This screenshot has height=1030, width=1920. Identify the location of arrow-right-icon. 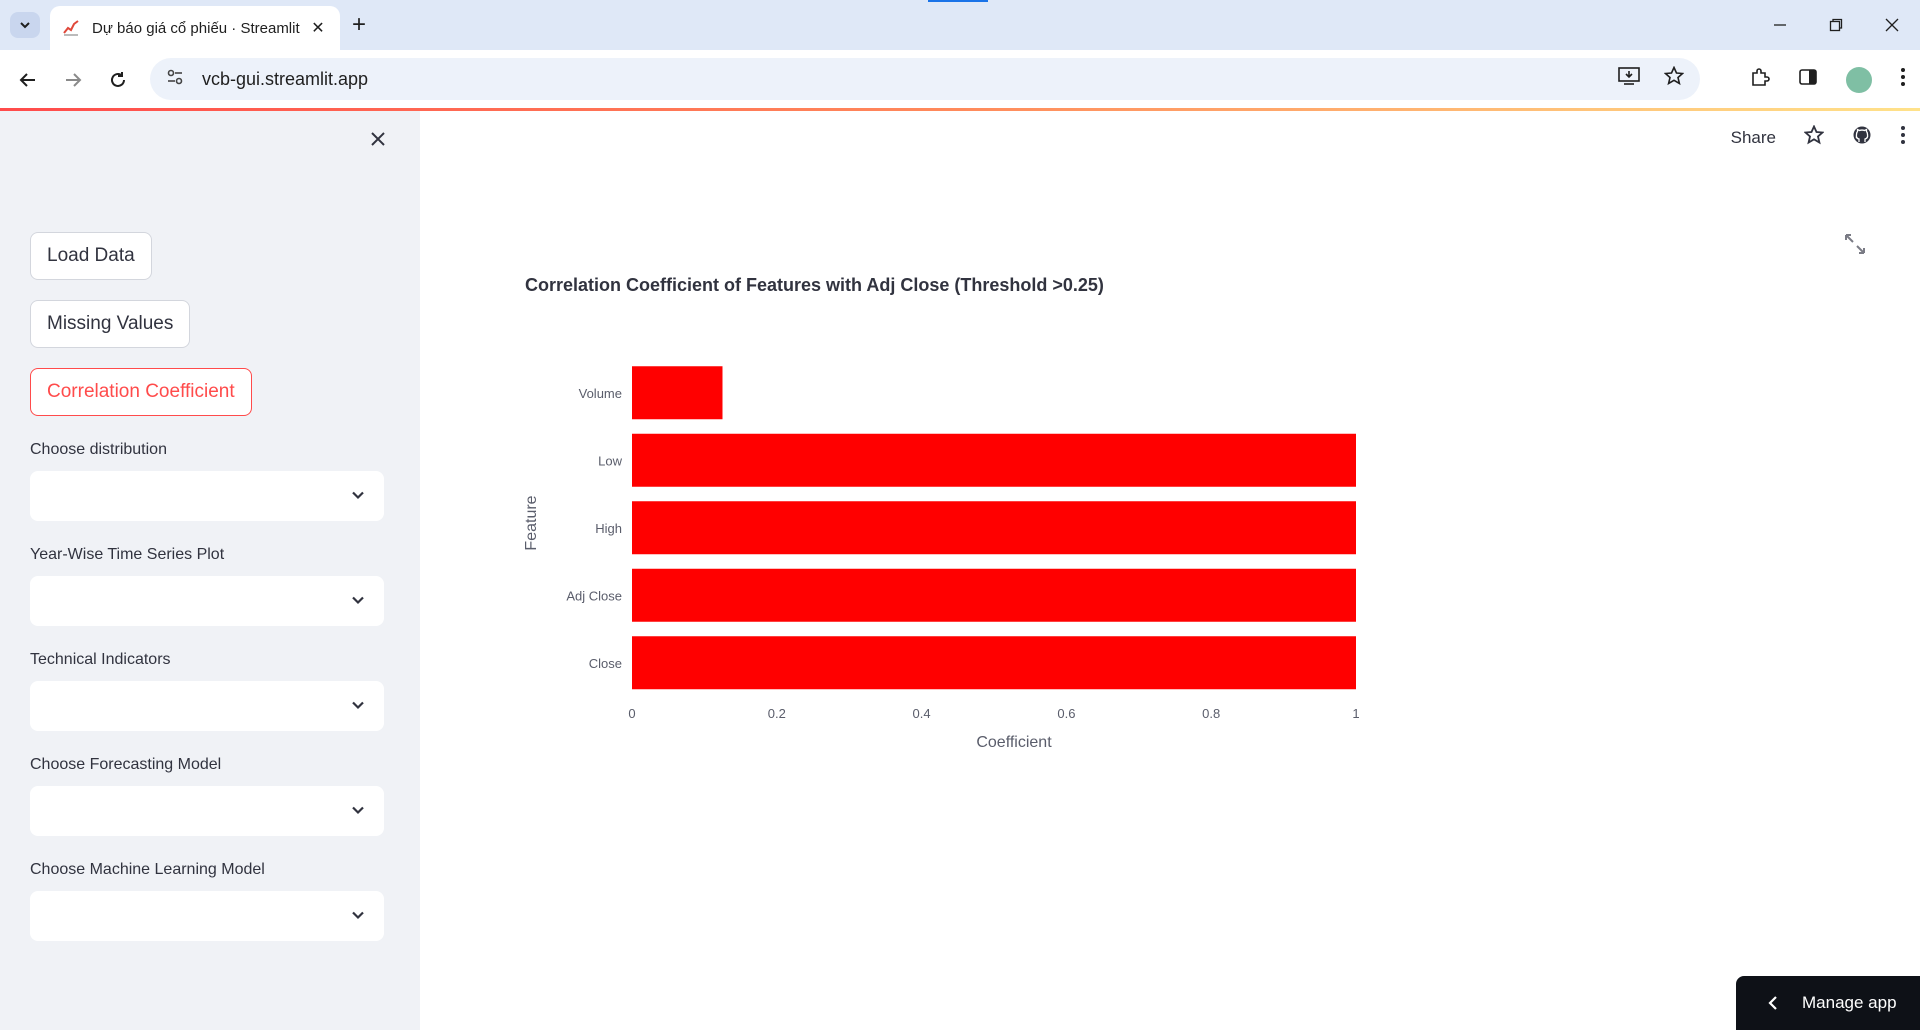
(74, 80).